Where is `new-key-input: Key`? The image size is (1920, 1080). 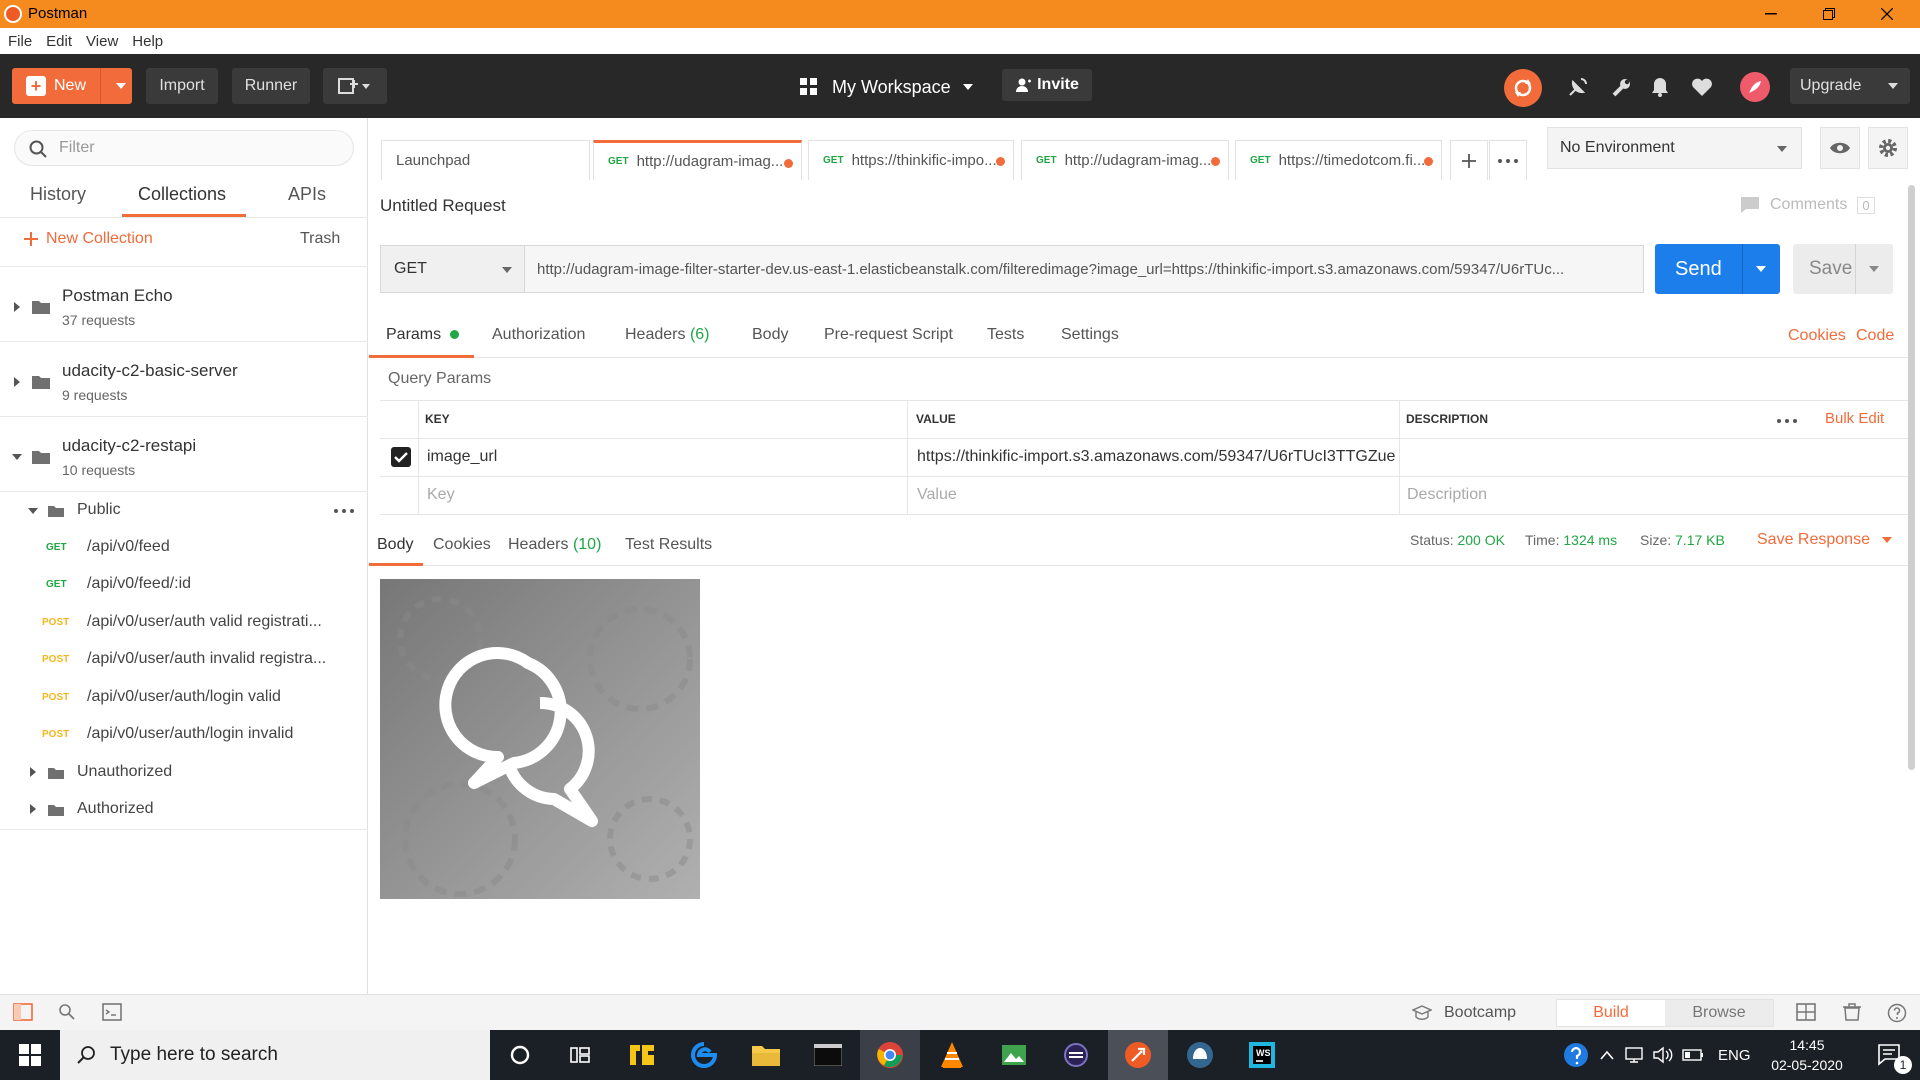
new-key-input: Key is located at coordinates (441, 495).